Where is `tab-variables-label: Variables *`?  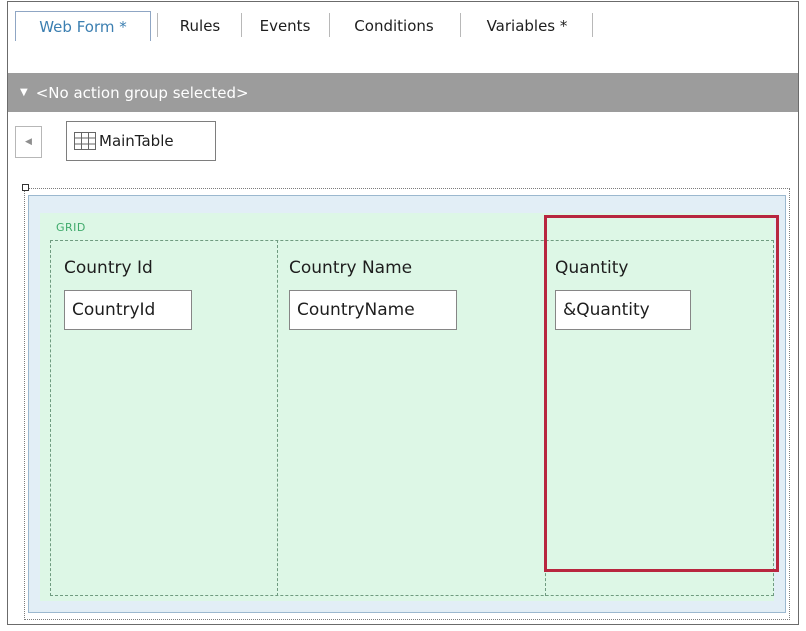 tab-variables-label: Variables * is located at coordinates (527, 26).